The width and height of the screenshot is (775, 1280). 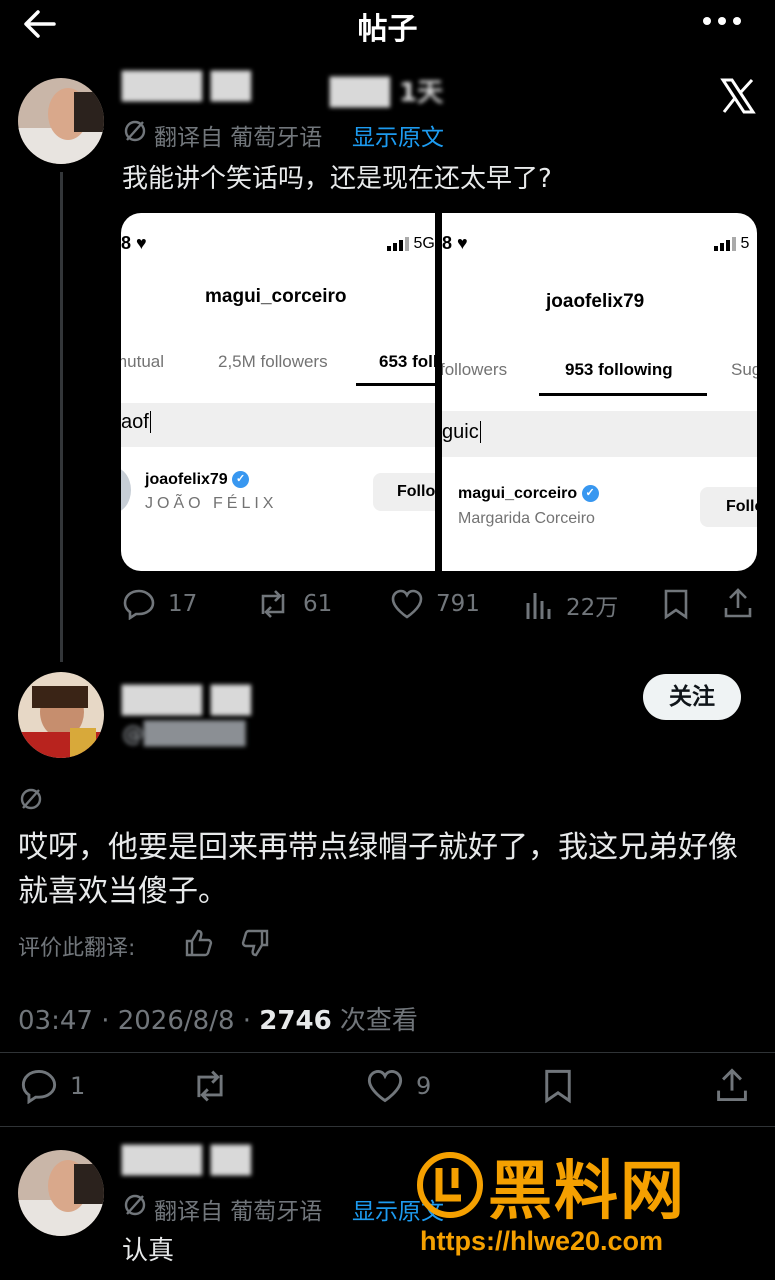 What do you see at coordinates (276, 296) in the screenshot?
I see `profile-username: magui_corceiro` at bounding box center [276, 296].